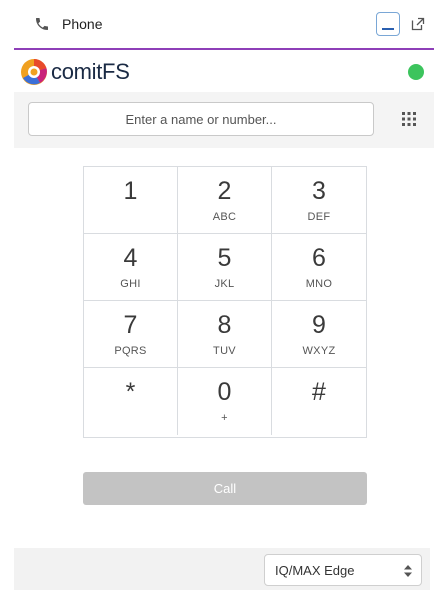 The width and height of the screenshot is (436, 604). I want to click on key-digit: 6, so click(319, 258).